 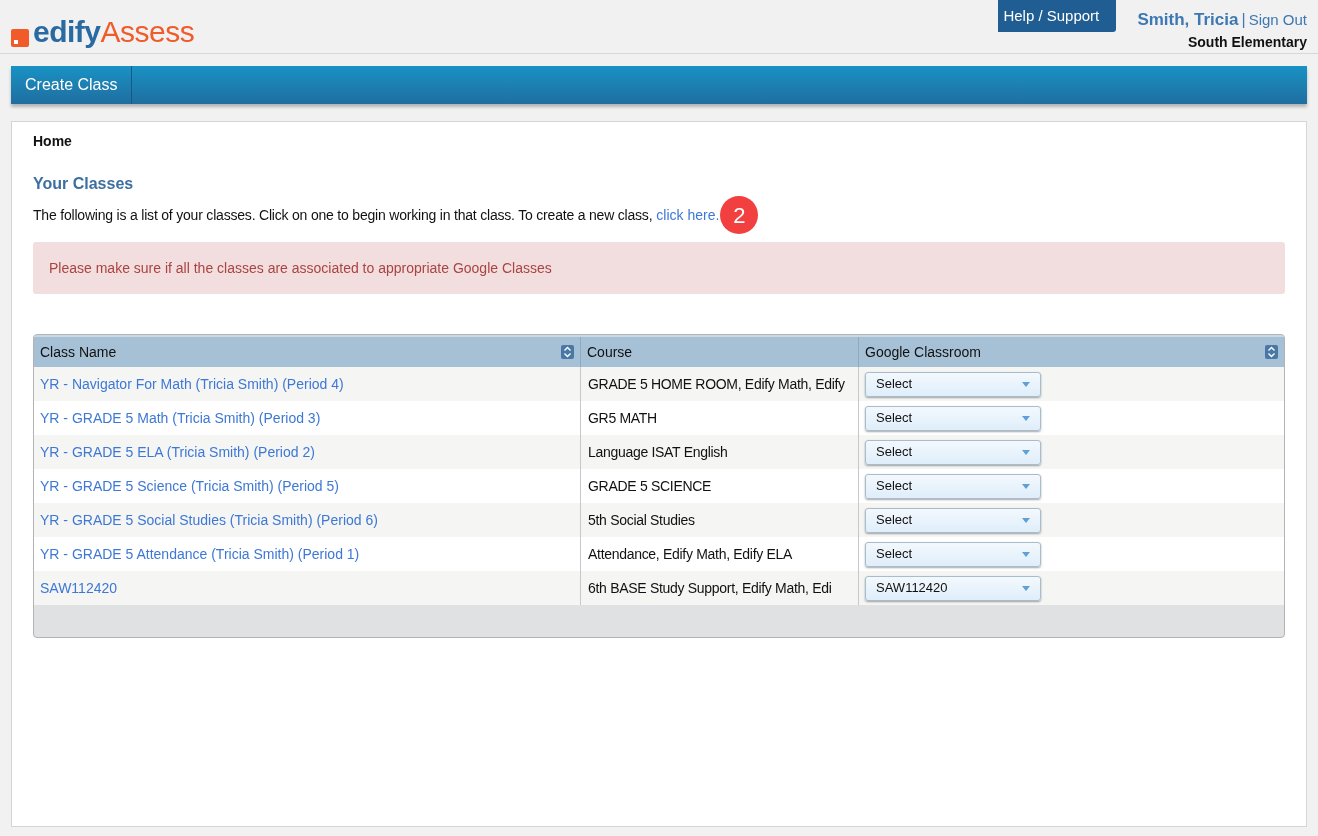 What do you see at coordinates (953, 588) in the screenshot?
I see `classroom-dropdown: SAW112420` at bounding box center [953, 588].